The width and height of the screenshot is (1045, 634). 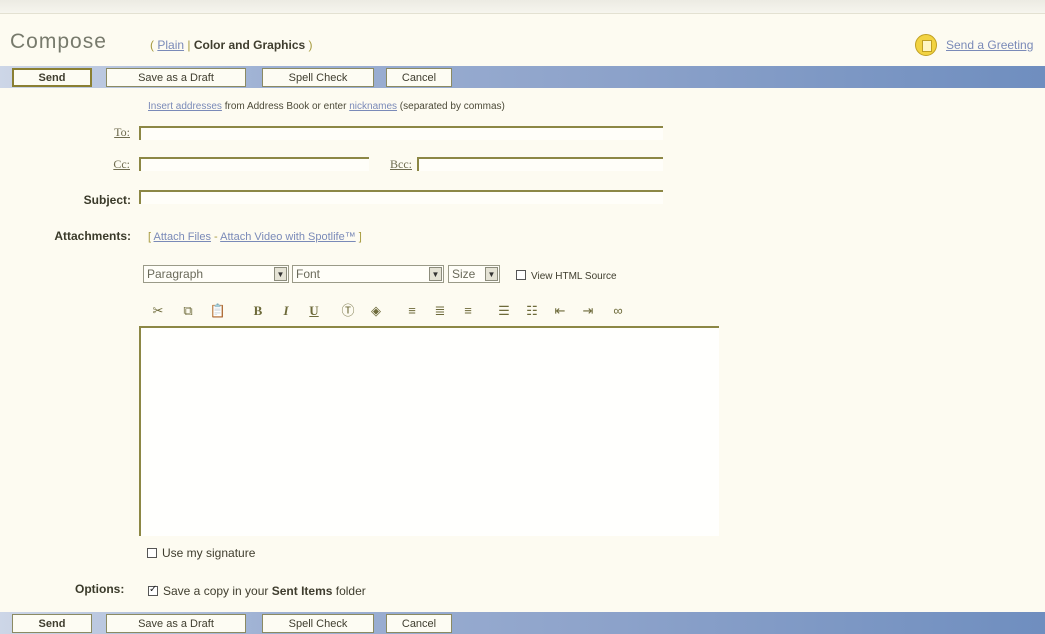 What do you see at coordinates (560, 311) in the screenshot?
I see `outdent-icon: ⇤` at bounding box center [560, 311].